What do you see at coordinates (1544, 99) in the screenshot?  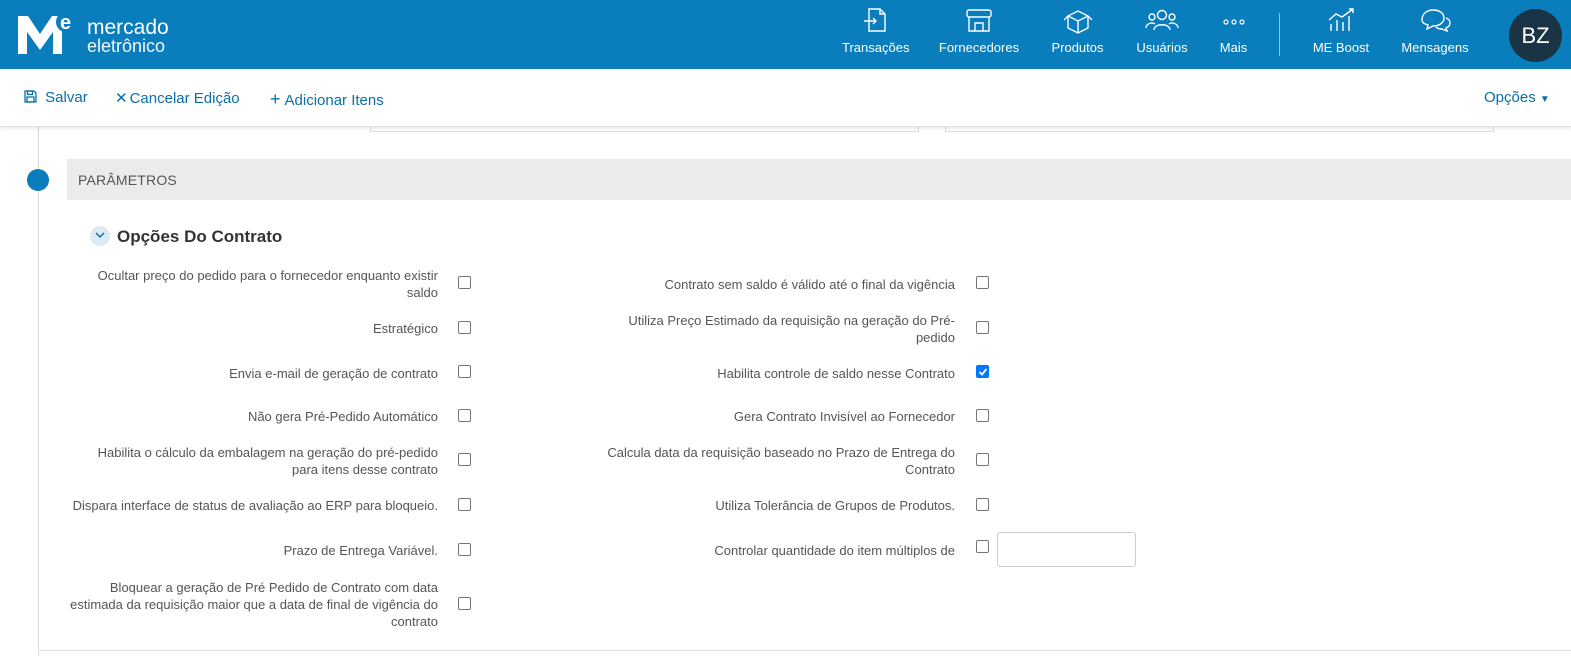 I see `caret-down-icon: ▼` at bounding box center [1544, 99].